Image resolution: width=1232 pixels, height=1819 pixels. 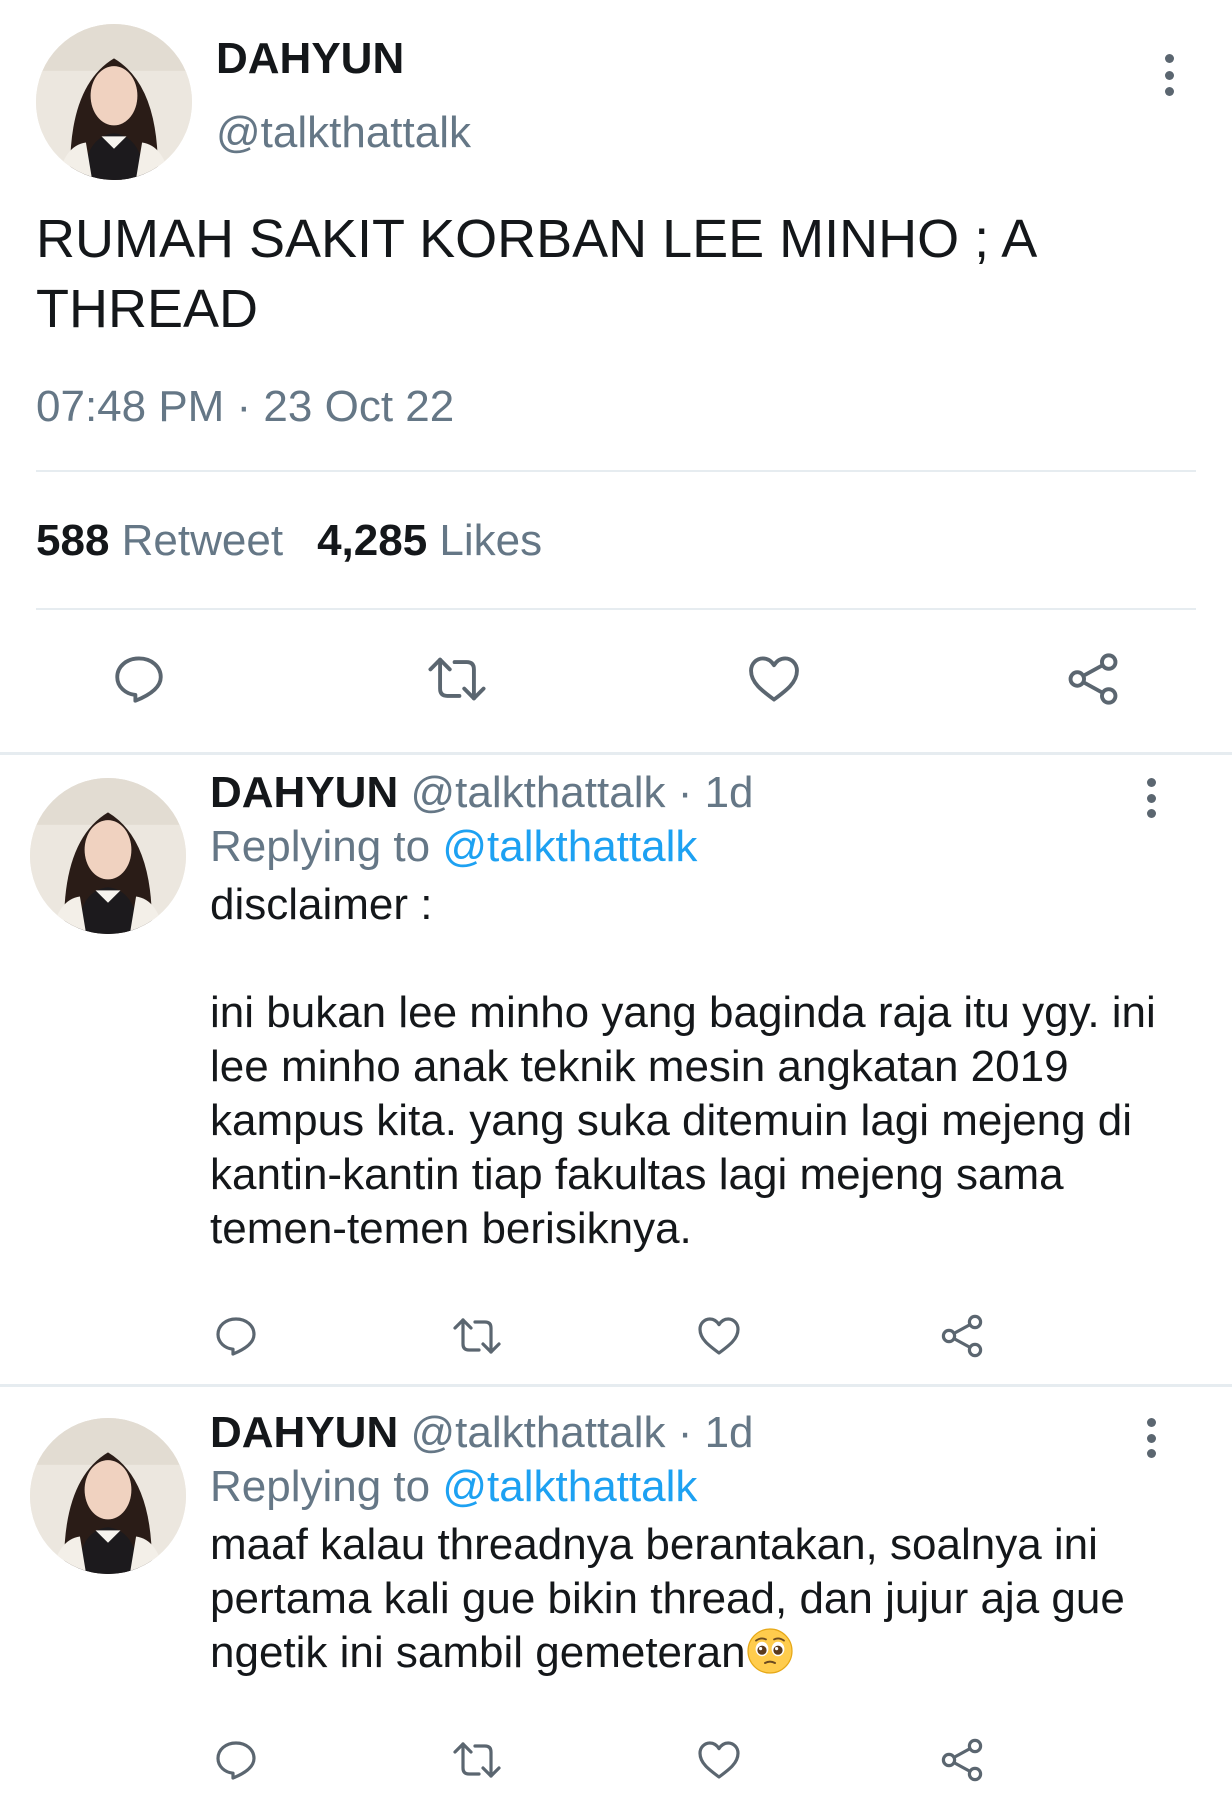 I want to click on like-count: 4,285, so click(x=372, y=540).